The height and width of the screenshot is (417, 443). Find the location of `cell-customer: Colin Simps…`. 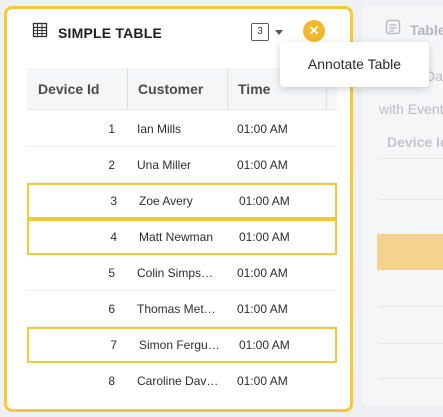

cell-customer: Colin Simps… is located at coordinates (175, 272).